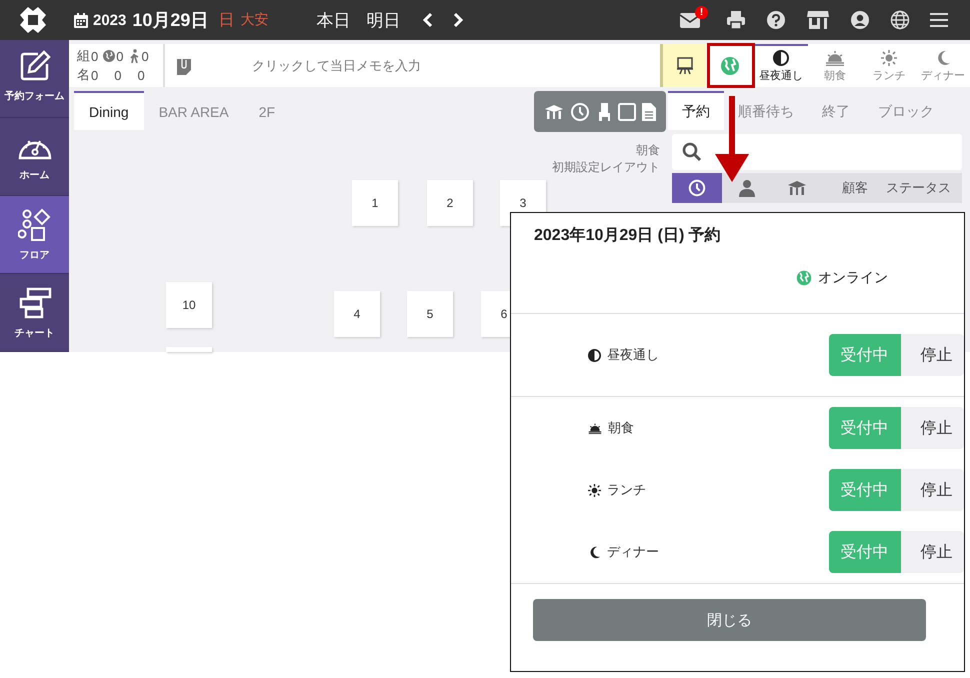  I want to click on meal-label: ランチ, so click(626, 490).